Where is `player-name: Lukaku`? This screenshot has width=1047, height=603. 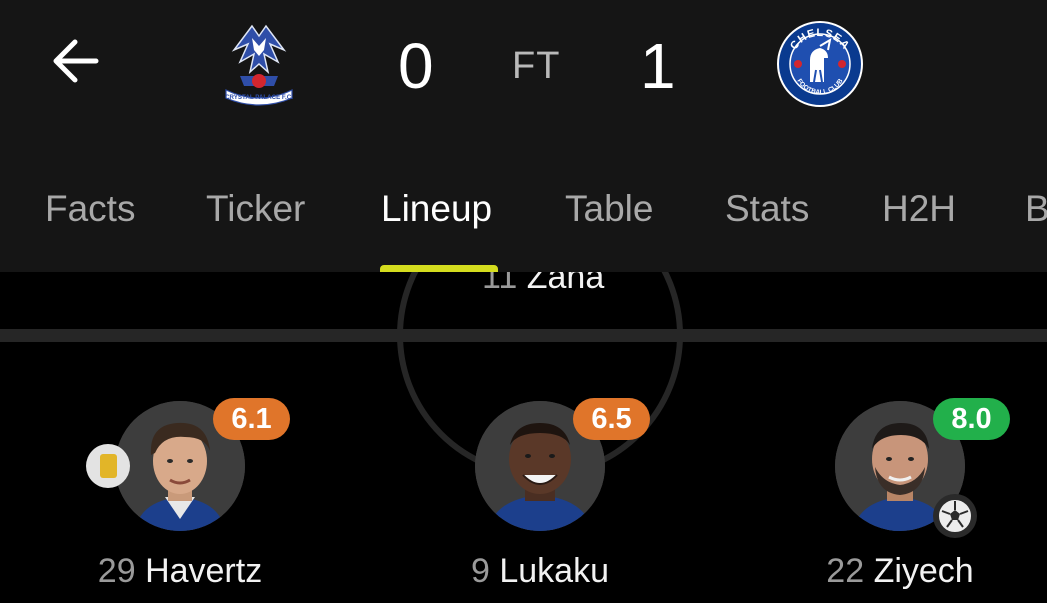 player-name: Lukaku is located at coordinates (554, 571).